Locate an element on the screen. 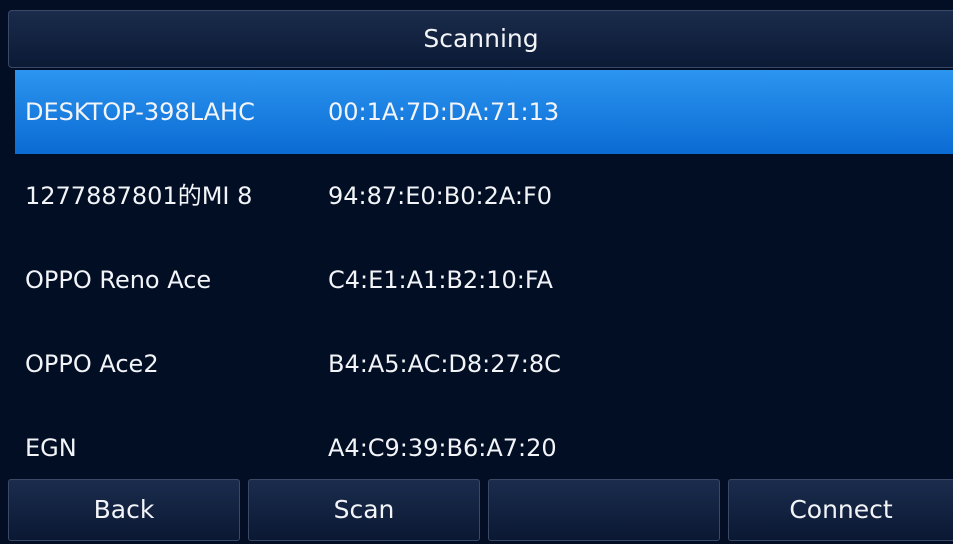 The image size is (953, 544). scan-button: Scan is located at coordinates (364, 510).